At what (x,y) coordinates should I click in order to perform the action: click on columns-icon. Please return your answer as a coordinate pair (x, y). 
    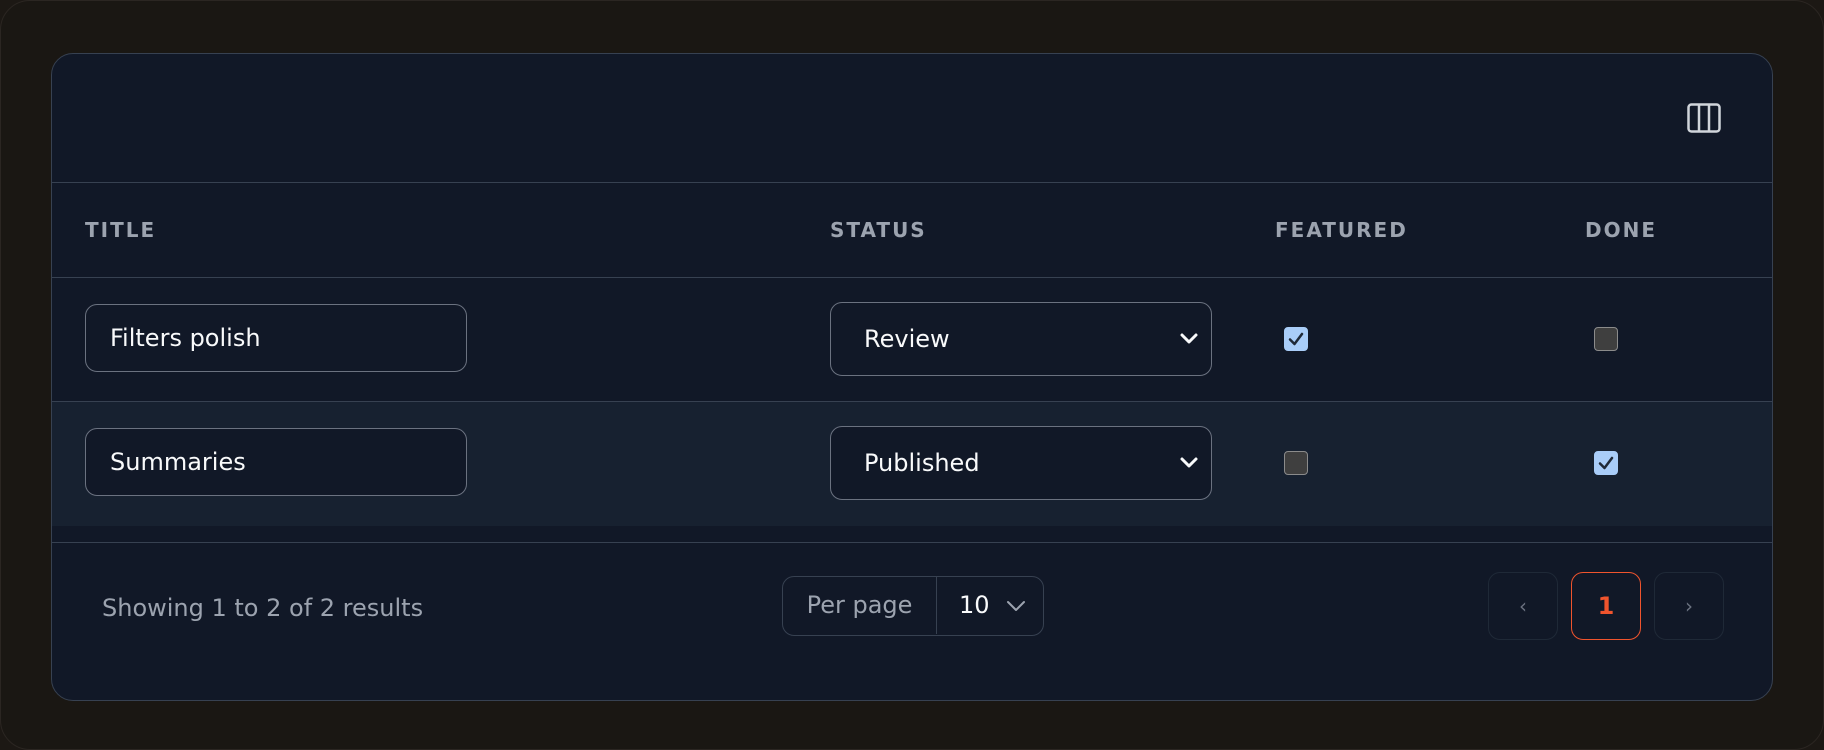
    Looking at the image, I should click on (1704, 118).